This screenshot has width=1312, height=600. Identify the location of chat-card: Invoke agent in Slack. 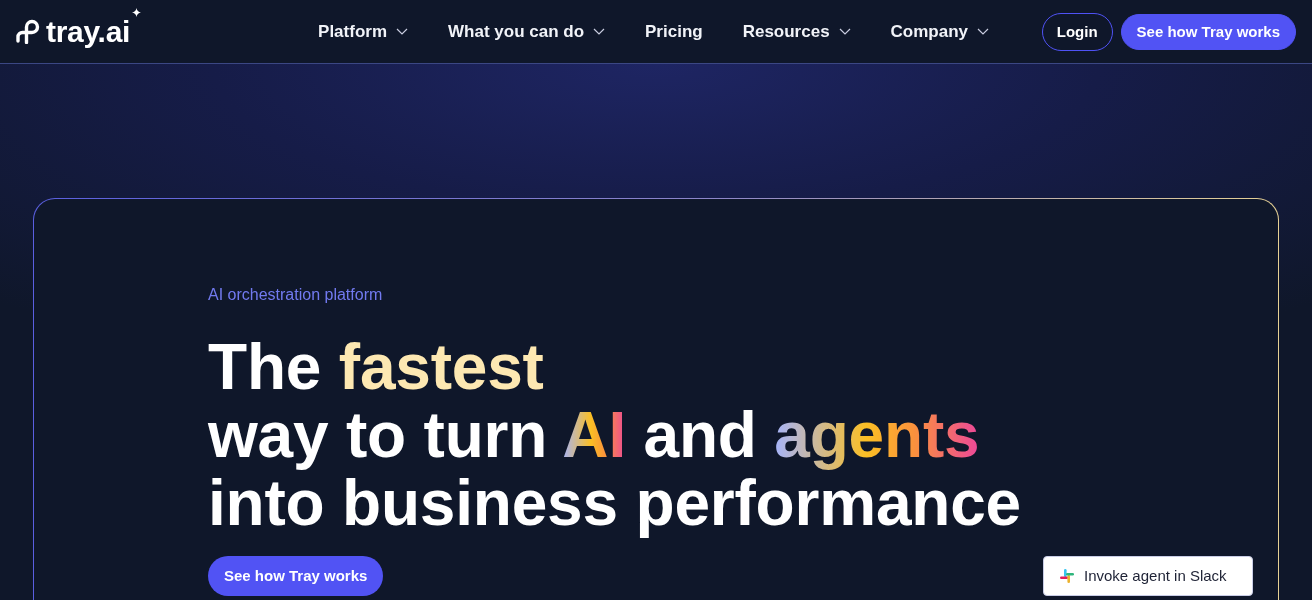
(1148, 576).